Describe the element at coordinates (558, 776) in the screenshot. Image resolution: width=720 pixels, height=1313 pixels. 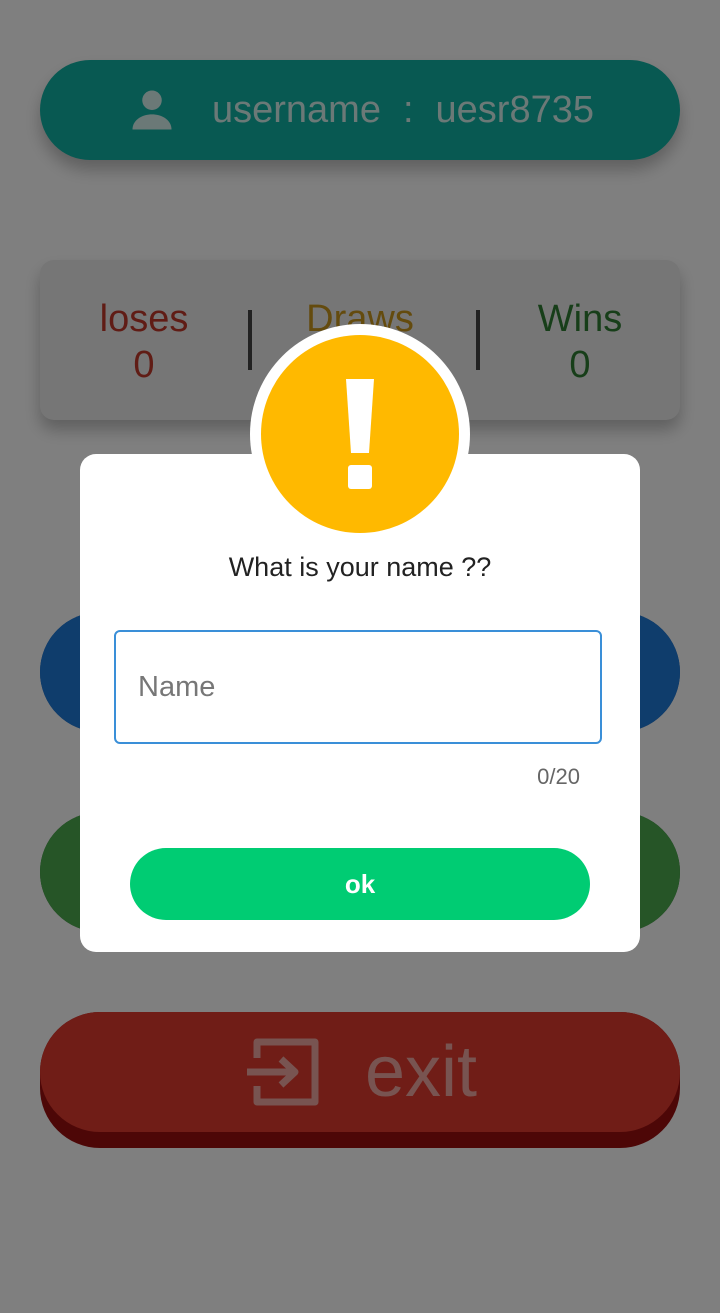
I see `char-counter: 0/20` at that location.